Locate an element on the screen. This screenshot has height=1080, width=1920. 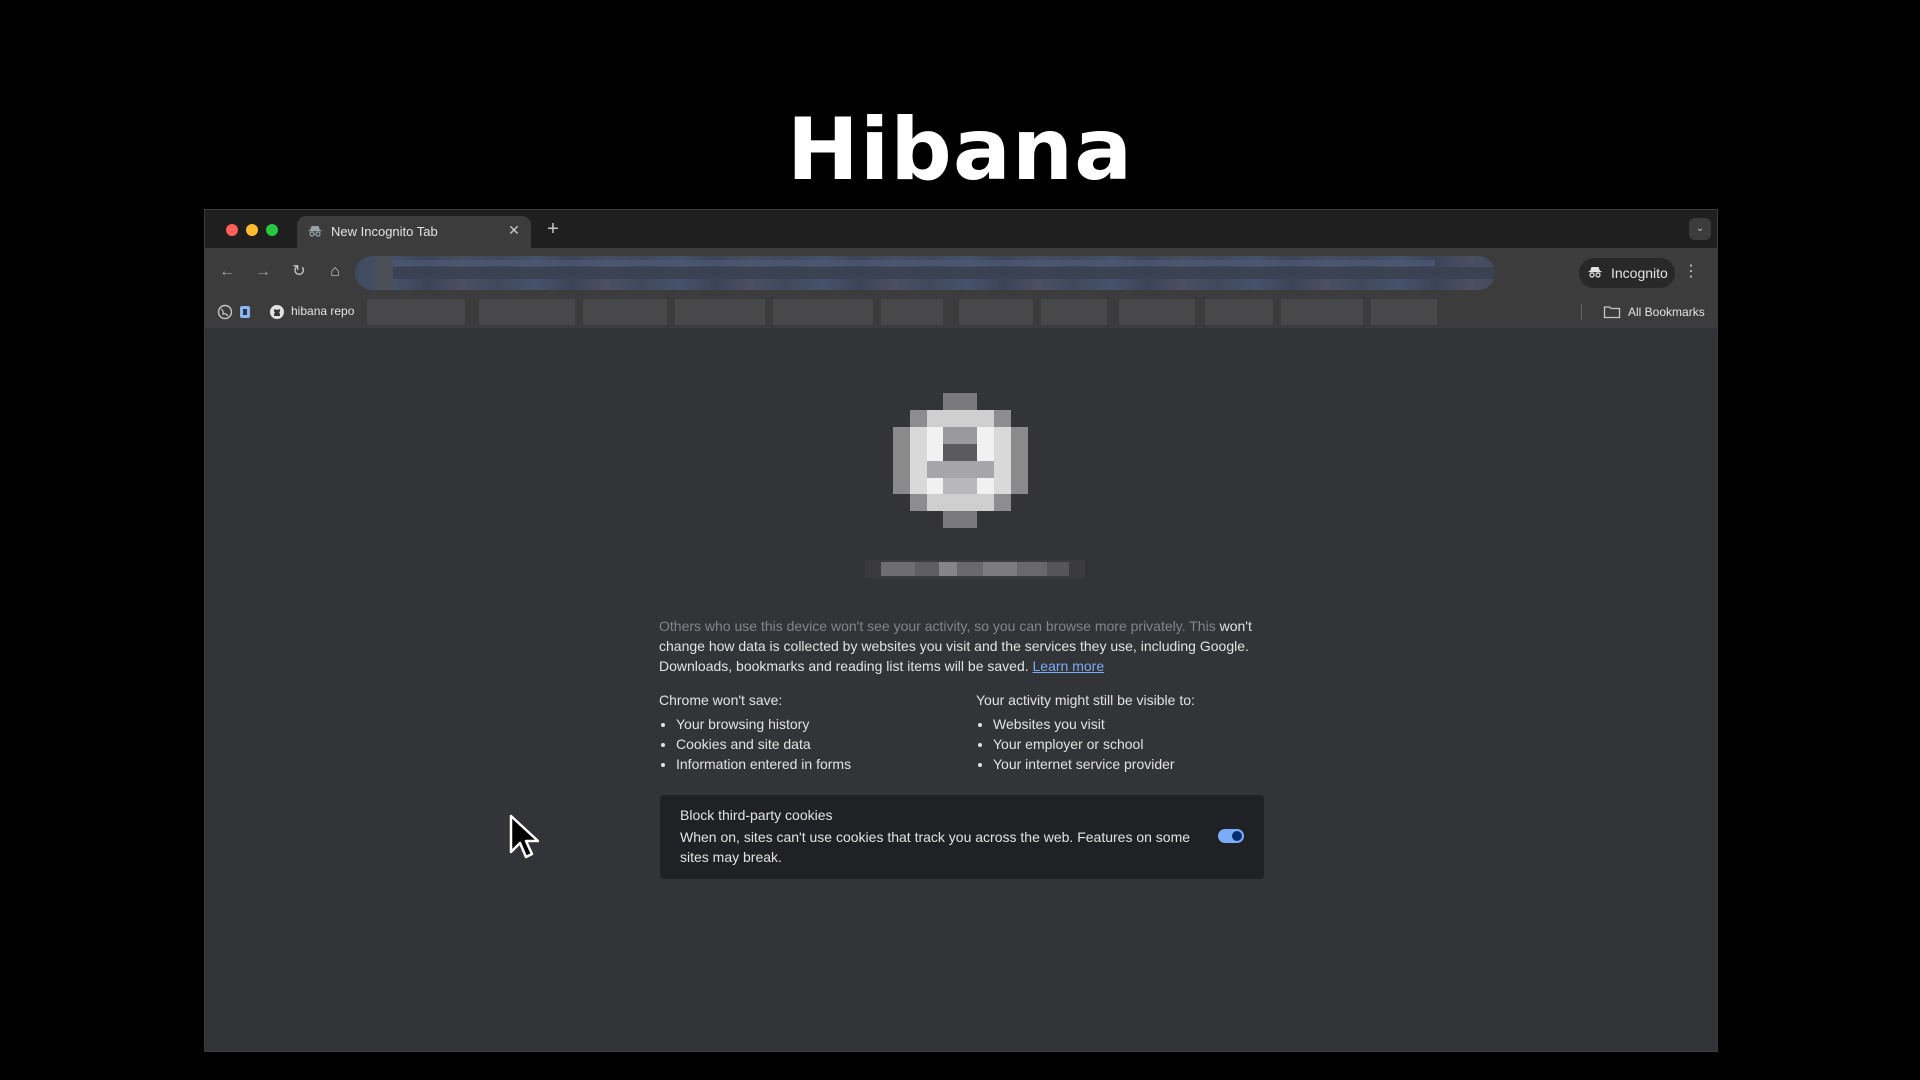
more-menu-icon: ⋮ is located at coordinates (1691, 272).